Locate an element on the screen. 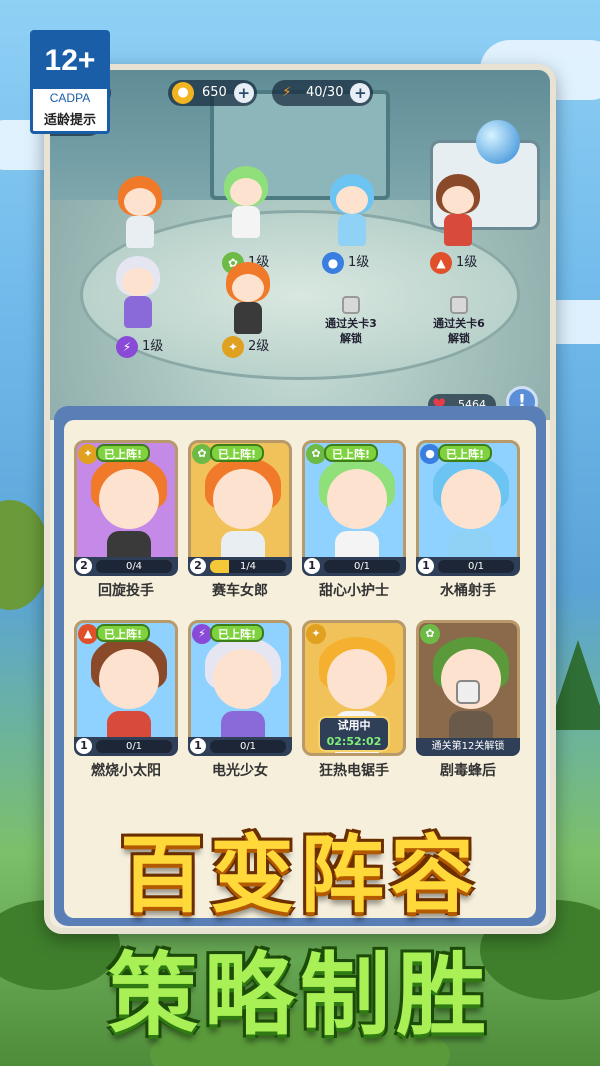  resource-coin: ● 650 + is located at coordinates (212, 93).